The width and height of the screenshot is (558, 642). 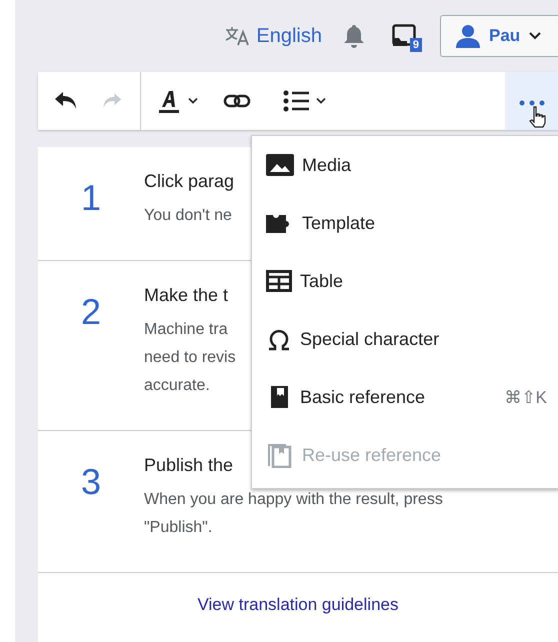 What do you see at coordinates (279, 281) in the screenshot?
I see `table-icon` at bounding box center [279, 281].